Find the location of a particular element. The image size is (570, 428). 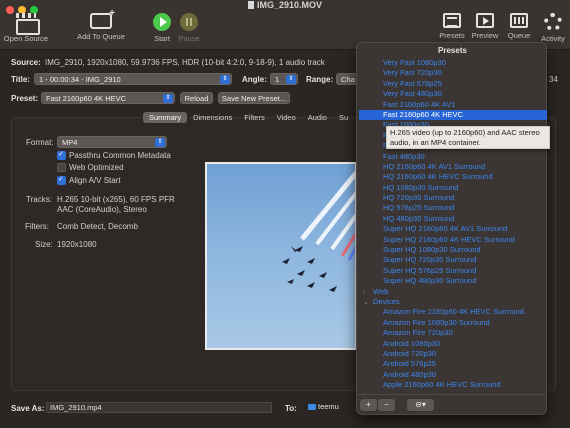

preset-group: ⌄ Devices is located at coordinates (453, 302).